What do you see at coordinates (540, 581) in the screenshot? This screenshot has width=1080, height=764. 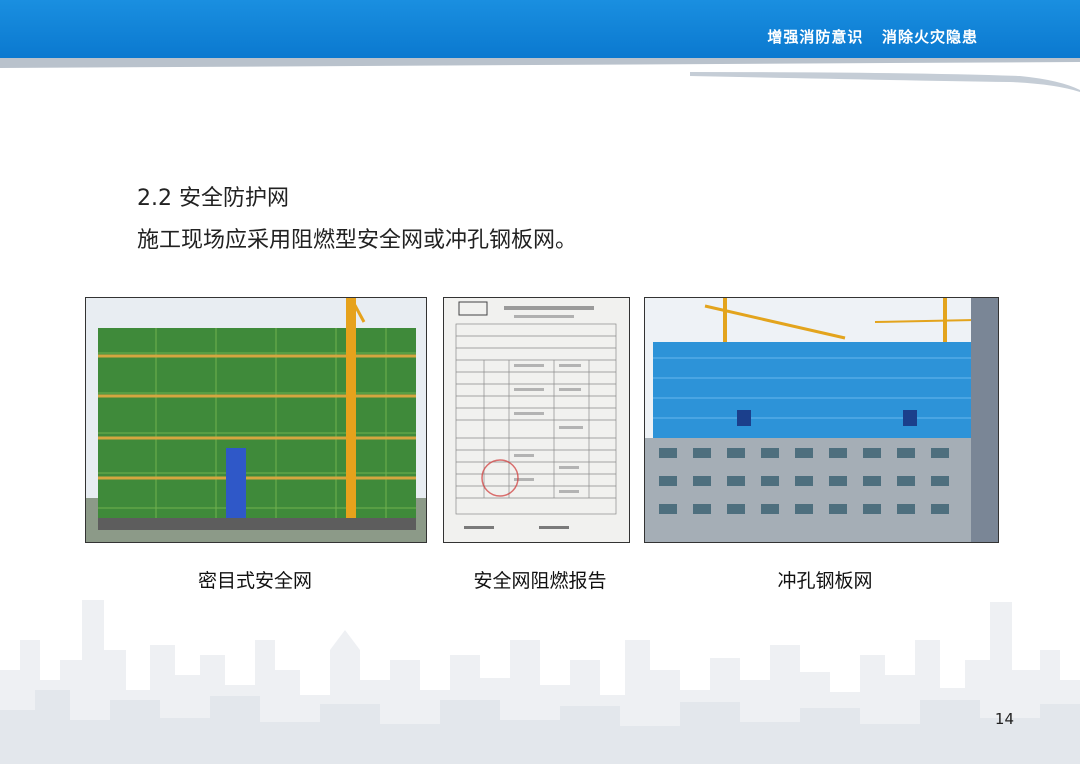 I see `figure-caption: 安全网阻燃报告` at bounding box center [540, 581].